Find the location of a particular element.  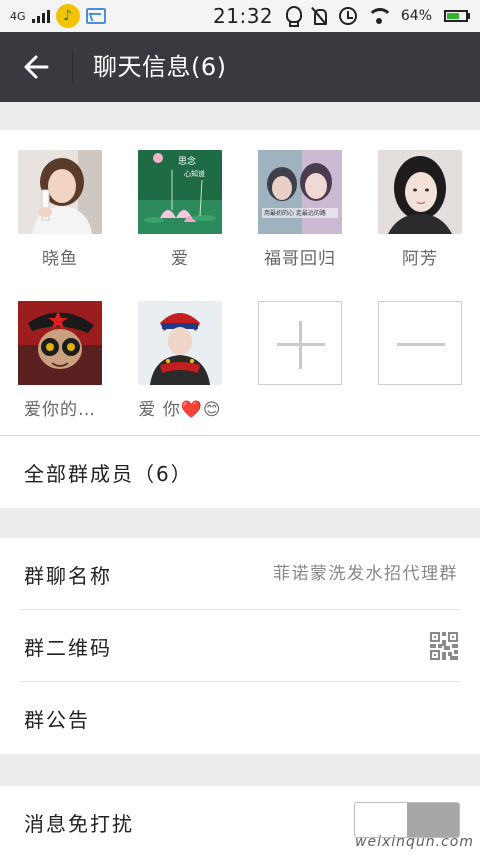

status-right: 64% is located at coordinates (377, 16).